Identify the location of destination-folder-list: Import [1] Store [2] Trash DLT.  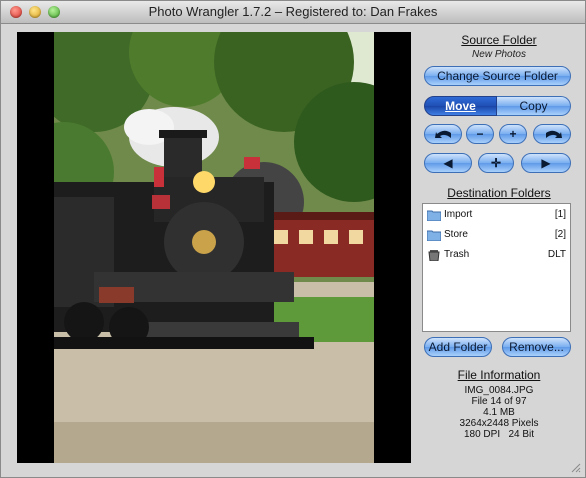
(496, 267).